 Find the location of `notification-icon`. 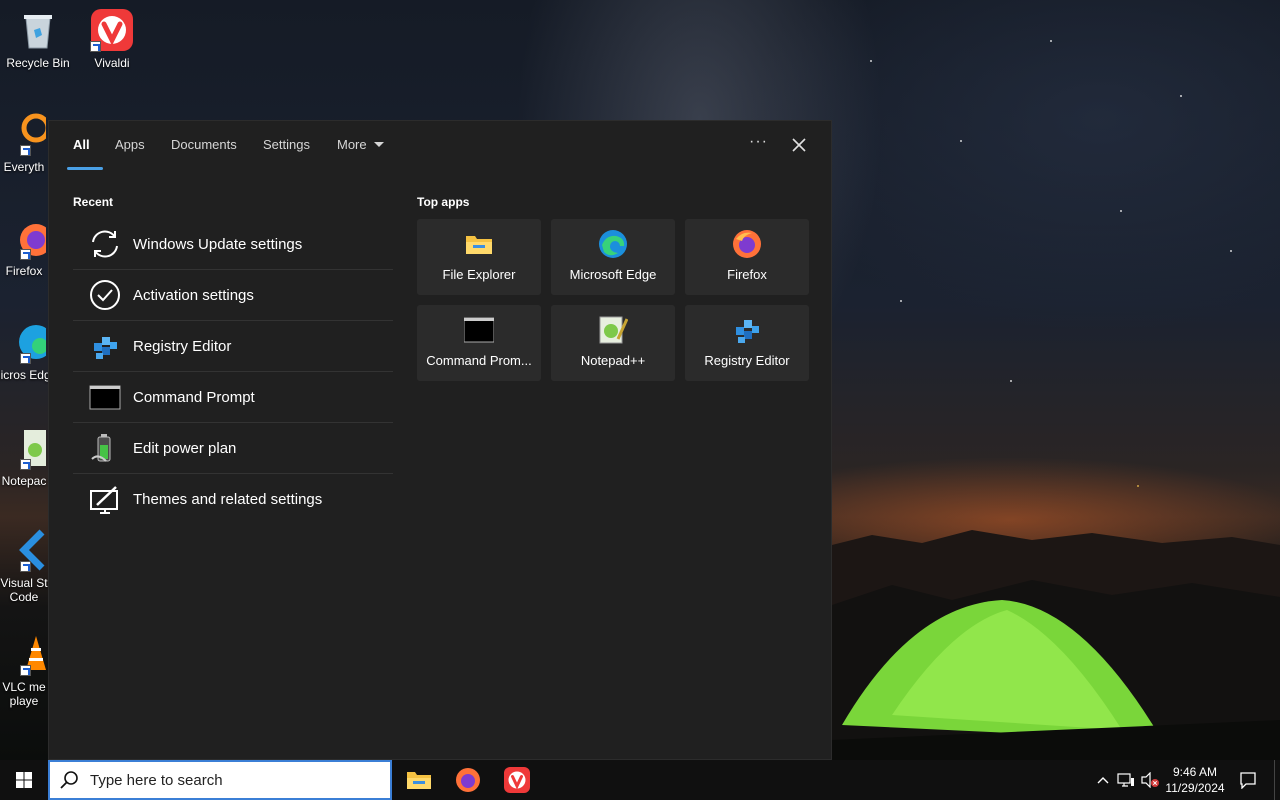

notification-icon is located at coordinates (1248, 780).